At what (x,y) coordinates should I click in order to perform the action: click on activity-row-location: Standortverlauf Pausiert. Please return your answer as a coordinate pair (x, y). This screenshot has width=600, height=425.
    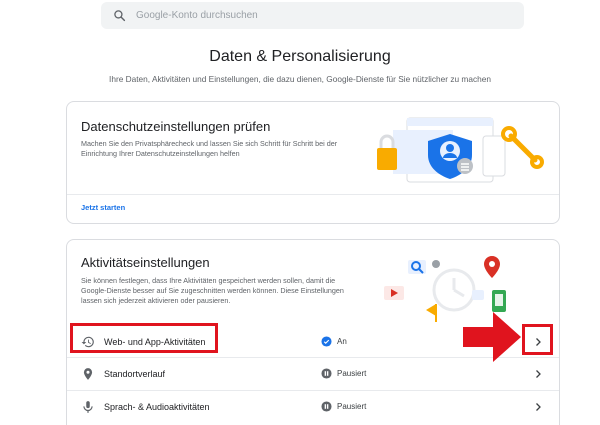
    Looking at the image, I should click on (313, 374).